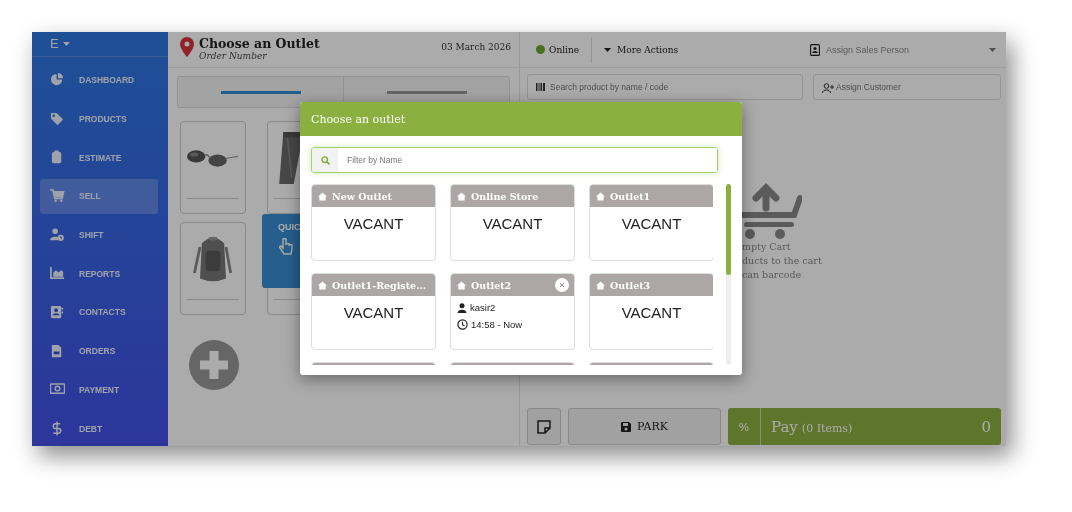 This screenshot has height=512, width=1072. What do you see at coordinates (644, 426) in the screenshot?
I see `park-button: PARK` at bounding box center [644, 426].